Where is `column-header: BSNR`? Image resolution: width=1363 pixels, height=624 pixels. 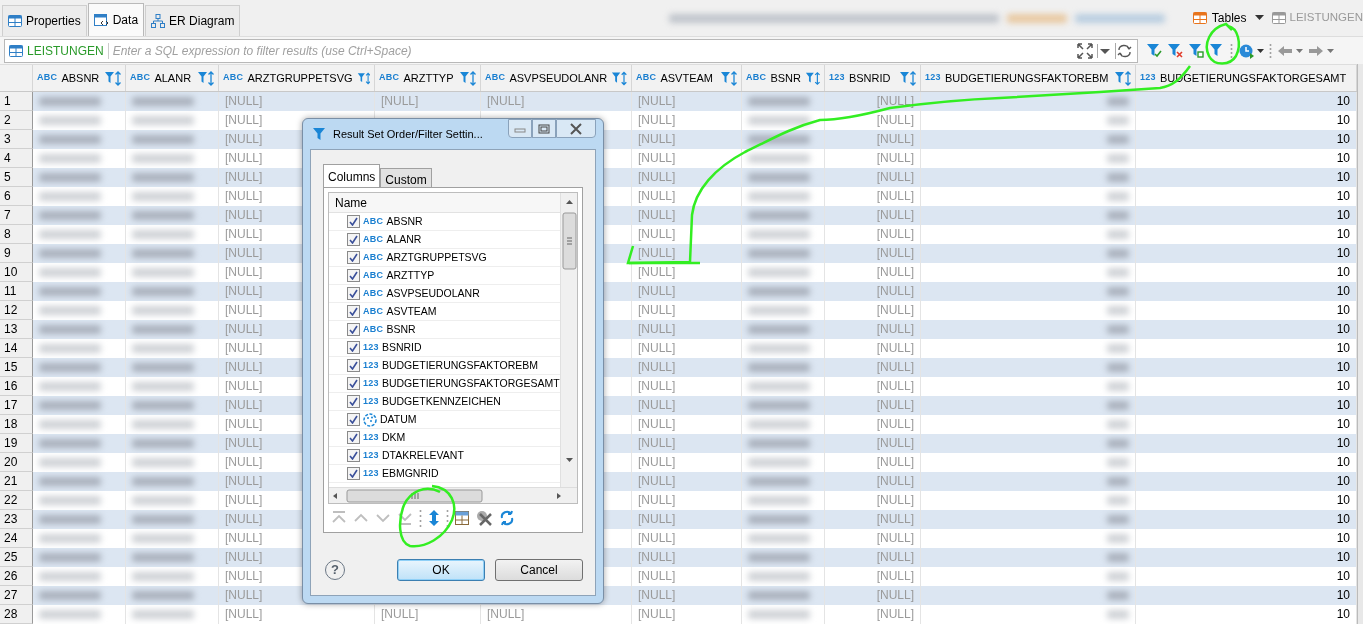
column-header: BSNR is located at coordinates (785, 78).